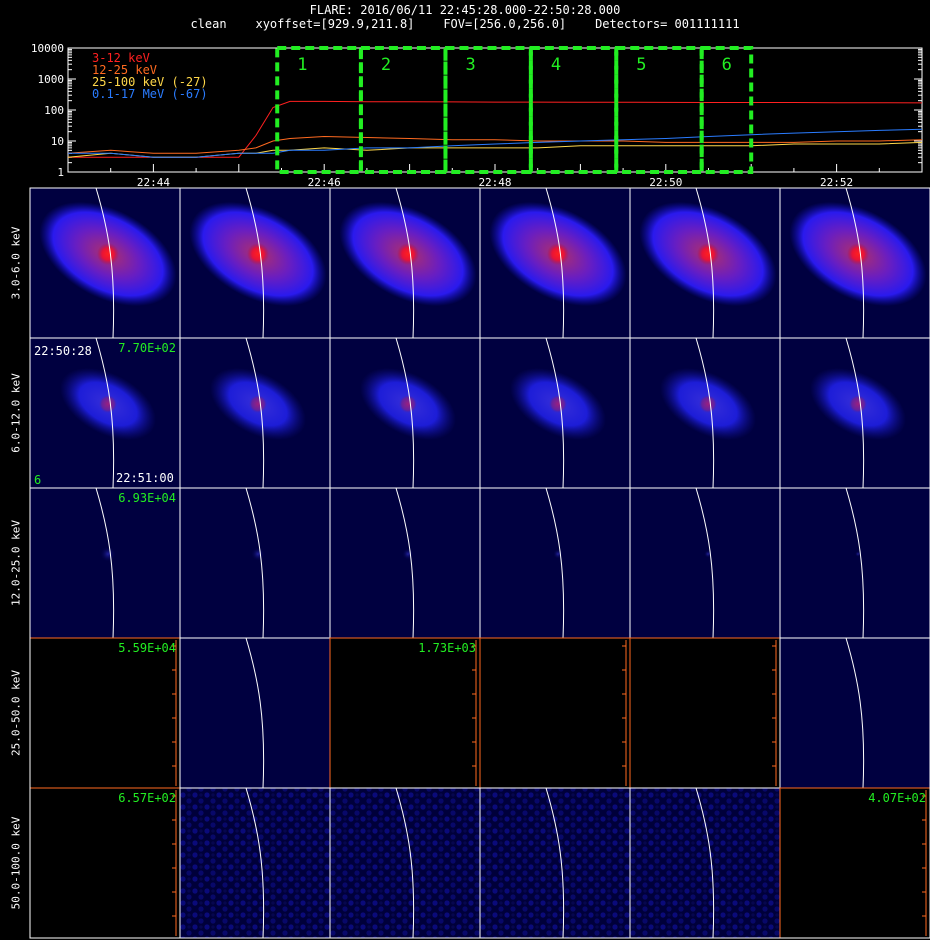  I want to click on row-label-4: 50.0-100.0 keV, so click(16, 863).